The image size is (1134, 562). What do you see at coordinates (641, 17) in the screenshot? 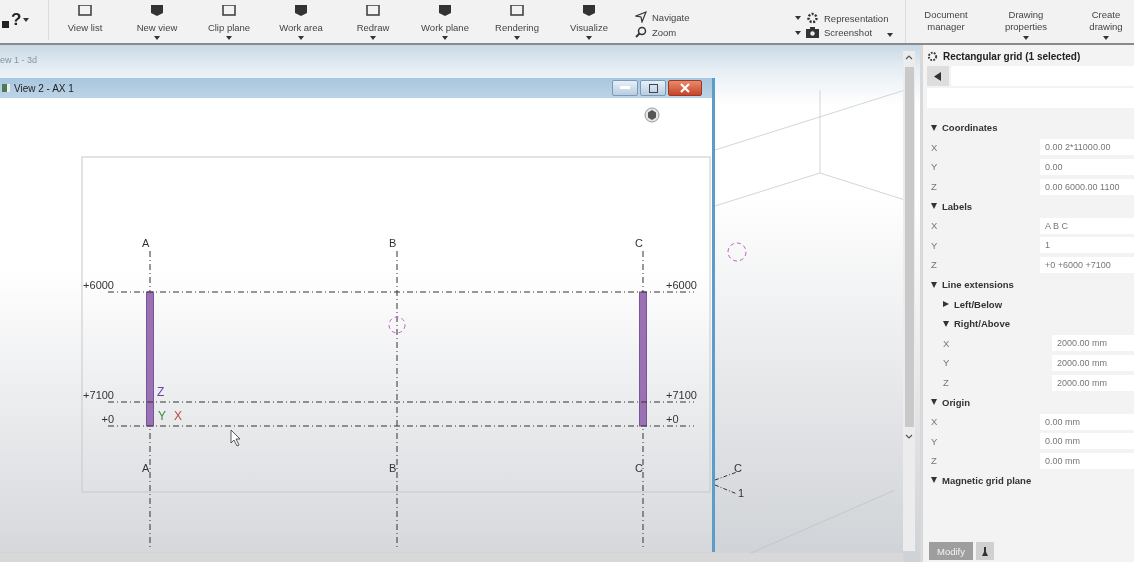
I see `arrow-icon` at bounding box center [641, 17].